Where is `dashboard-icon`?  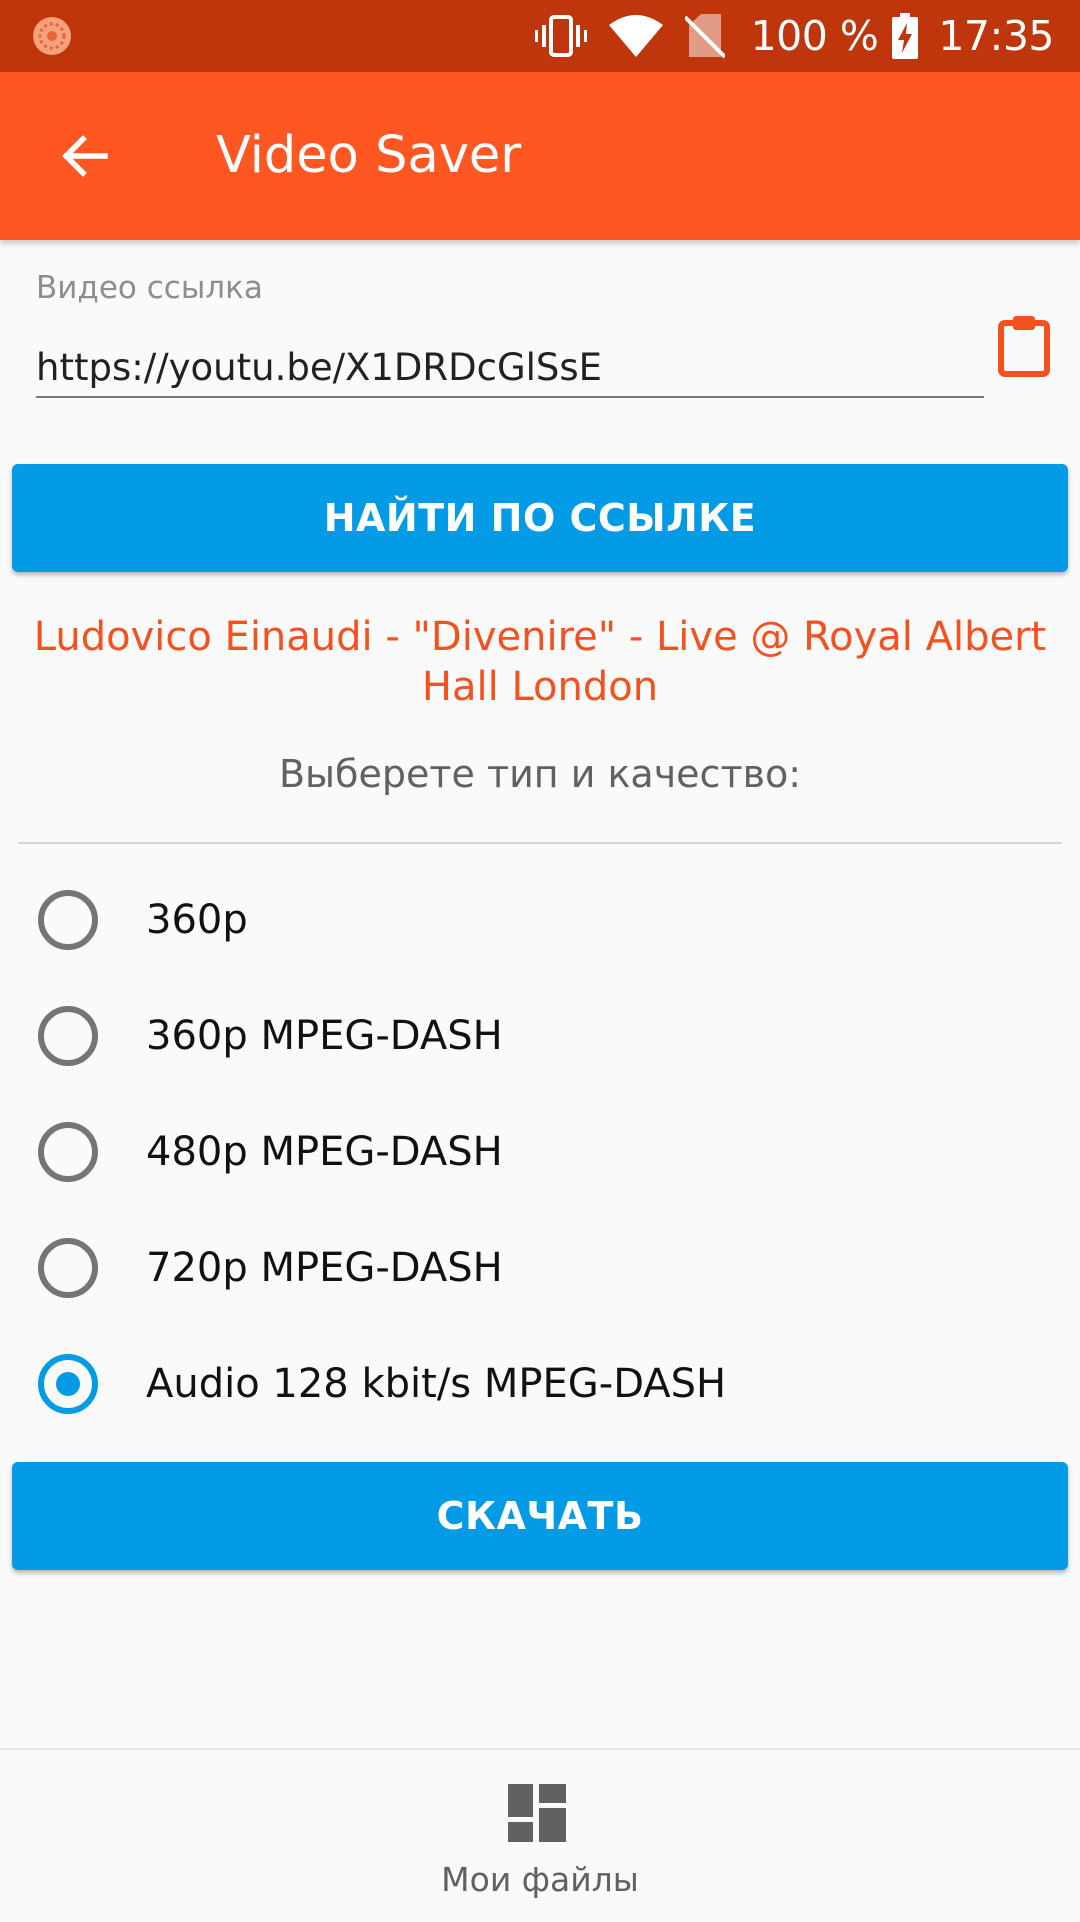
dashboard-icon is located at coordinates (537, 1813).